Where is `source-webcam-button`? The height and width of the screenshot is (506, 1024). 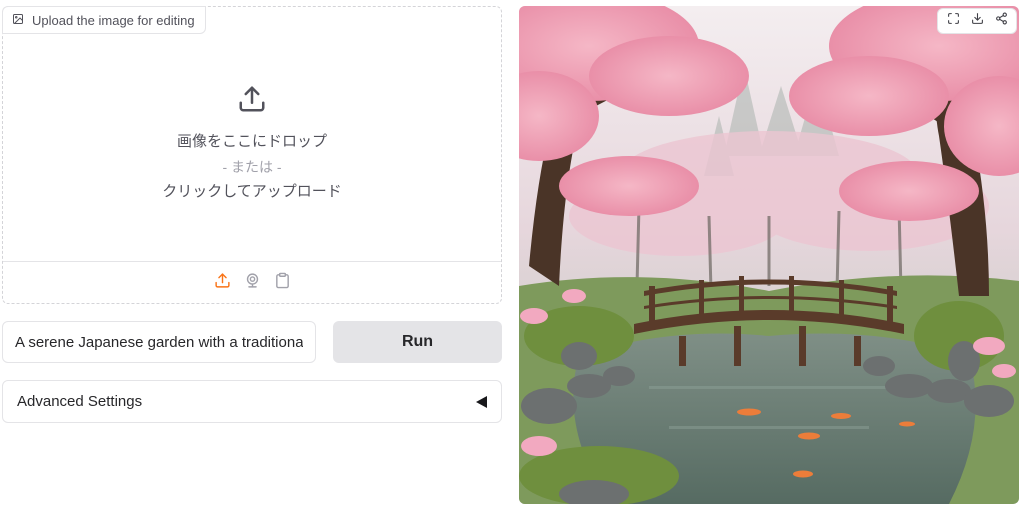
source-webcam-button is located at coordinates (252, 283).